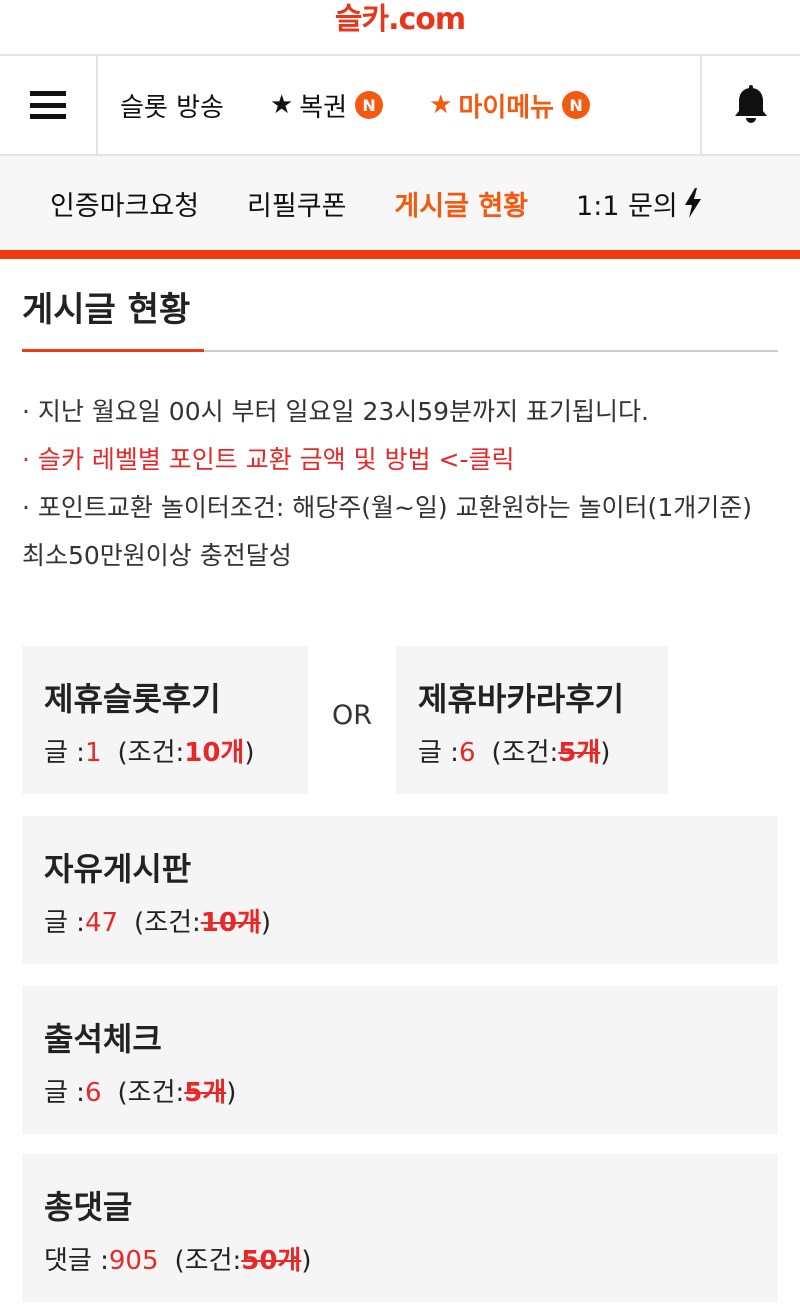  I want to click on sub-navigation: 인증마크요청 리필쿠폰 게시글 현황 1:1 문의, so click(400, 203).